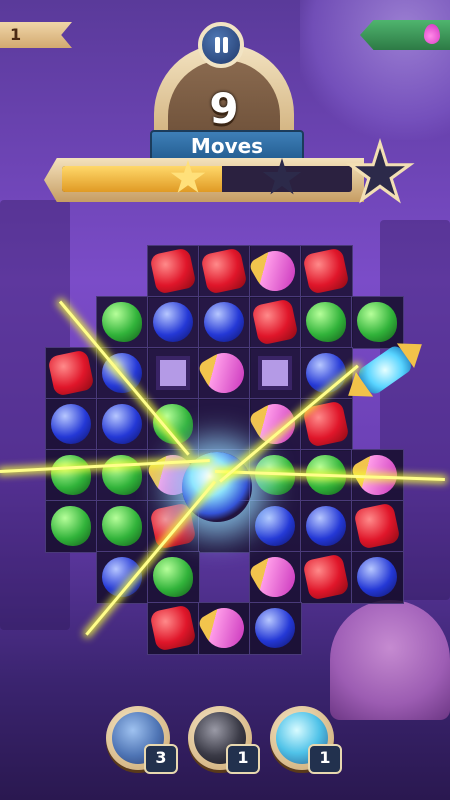  What do you see at coordinates (325, 759) in the screenshot?
I see `rocket-booster-count: 1` at bounding box center [325, 759].